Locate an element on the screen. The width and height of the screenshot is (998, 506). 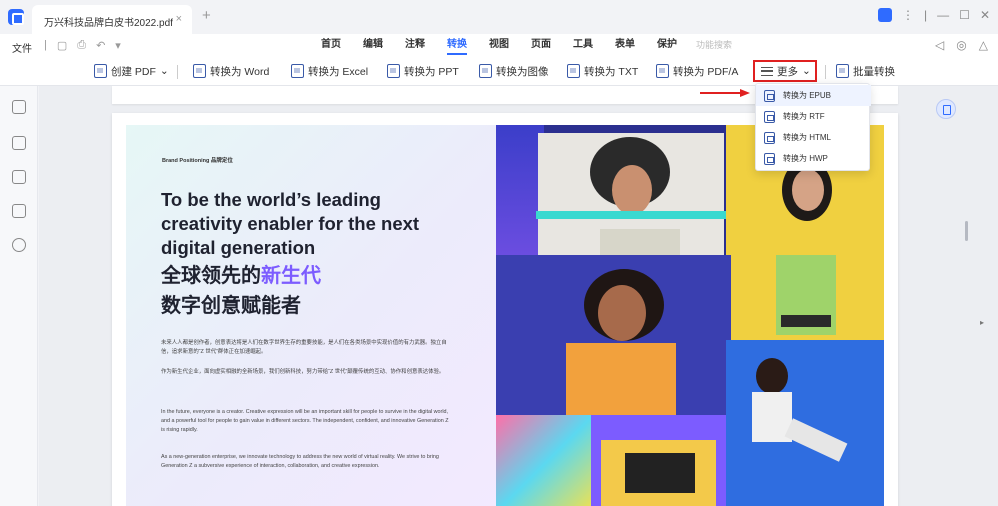
batch-convert-button: 批量转换 is located at coordinates (865, 71).